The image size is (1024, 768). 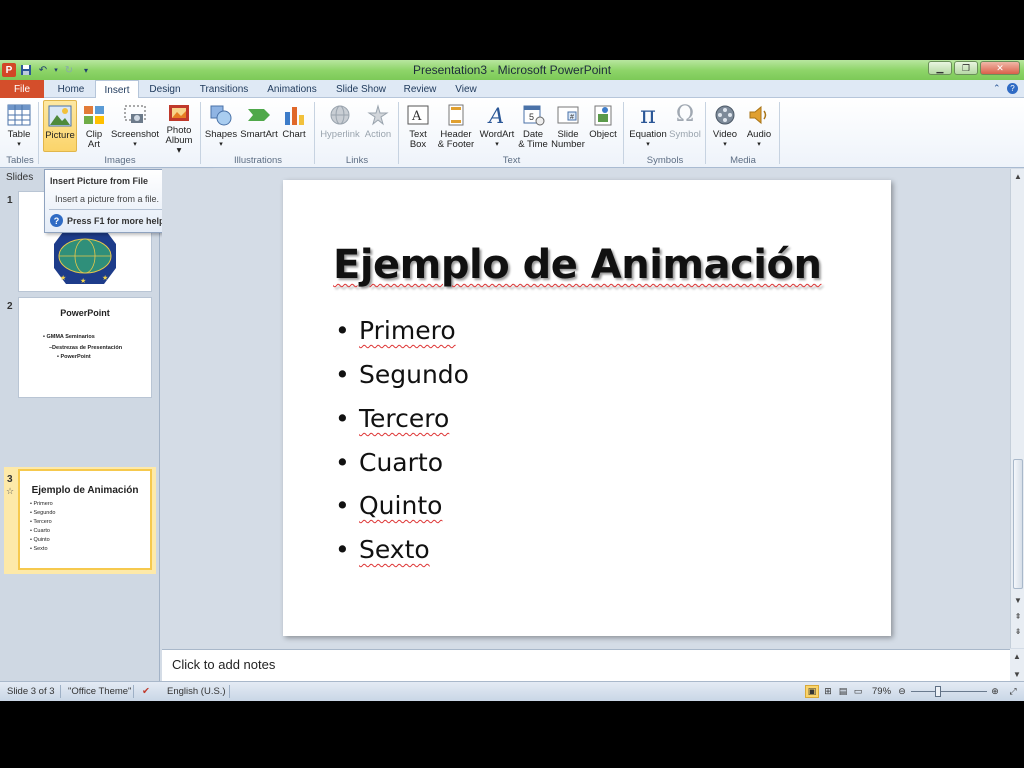 I want to click on wordart-button: A WordArt ▾, so click(x=497, y=126).